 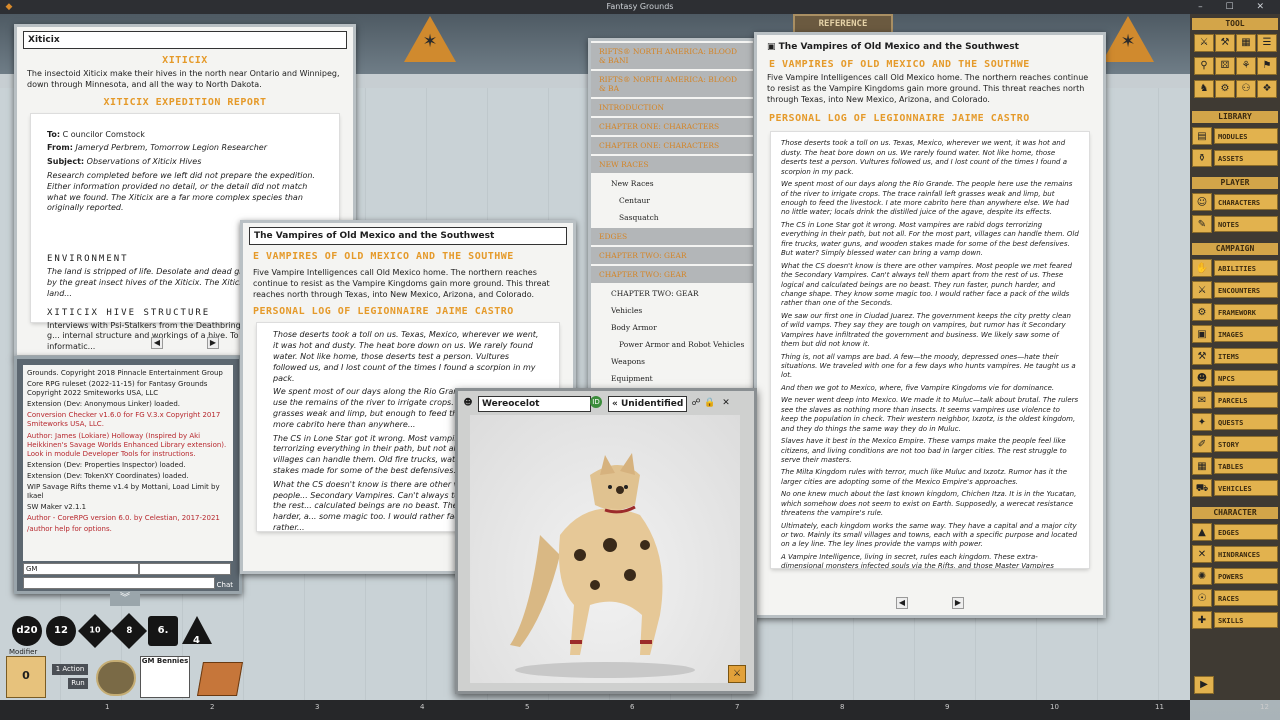 What do you see at coordinates (1235, 356) in the screenshot?
I see `sidebar-item-items: ⚒ ITEMS` at bounding box center [1235, 356].